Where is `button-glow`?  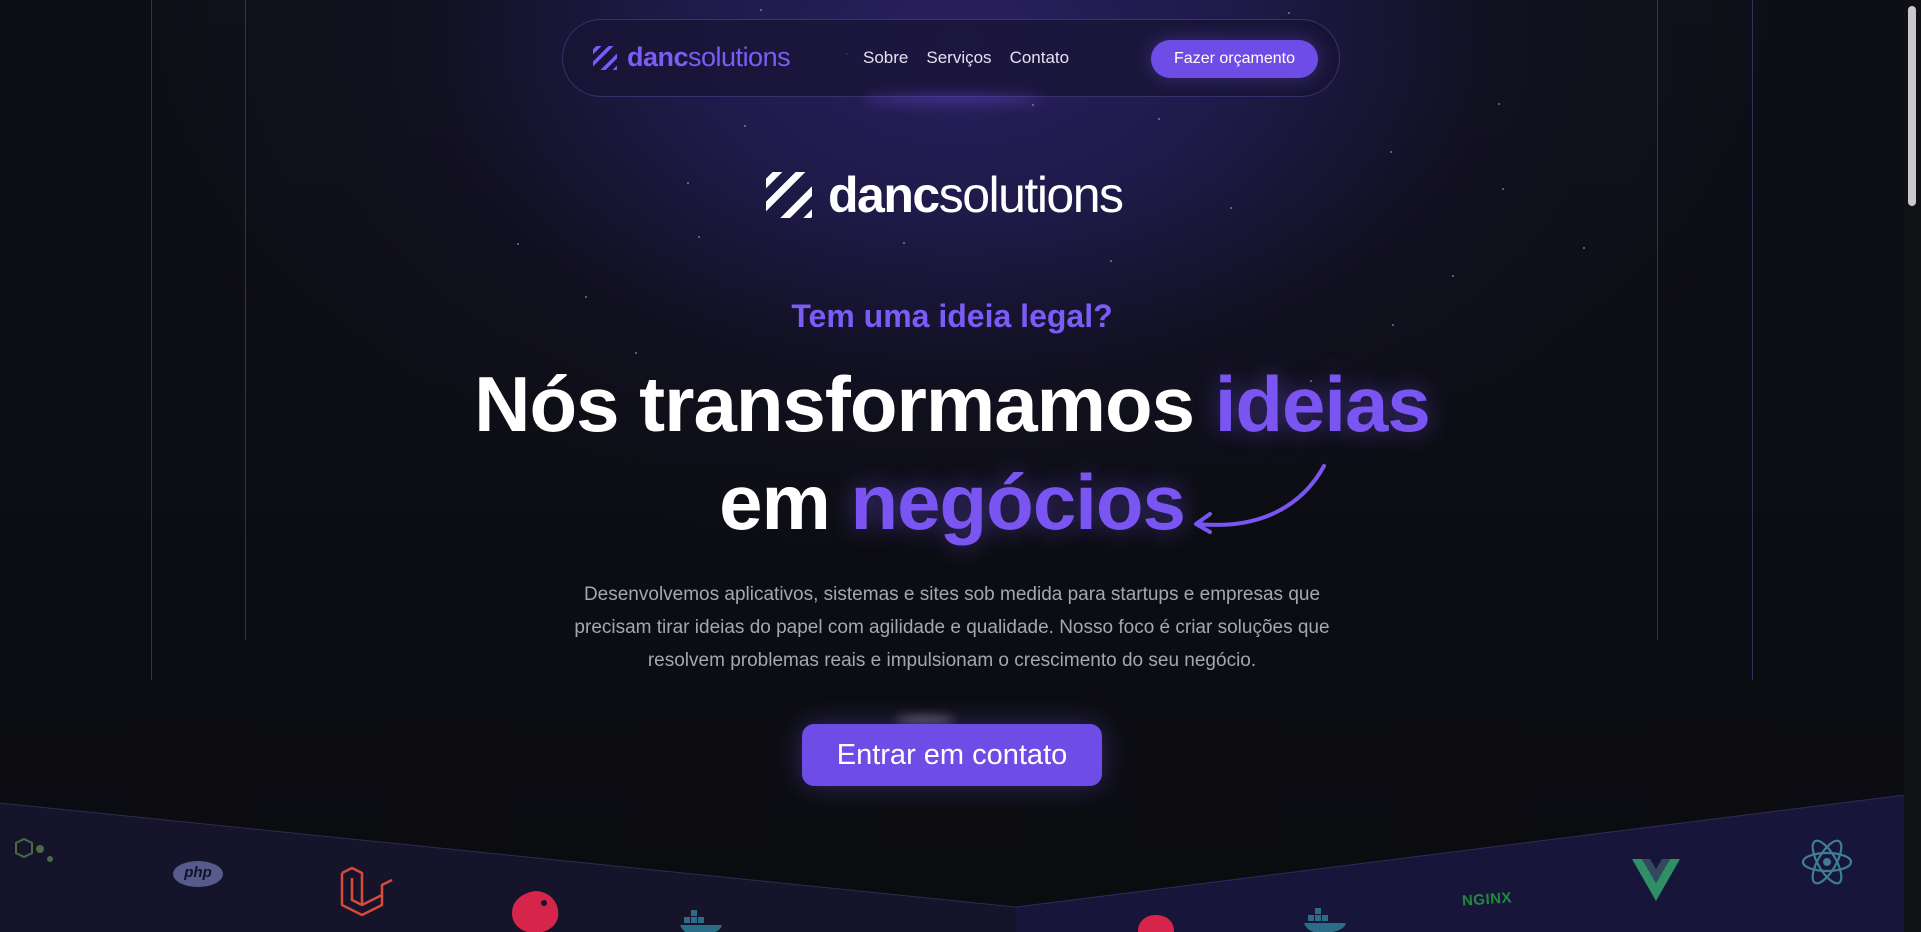 button-glow is located at coordinates (925, 720).